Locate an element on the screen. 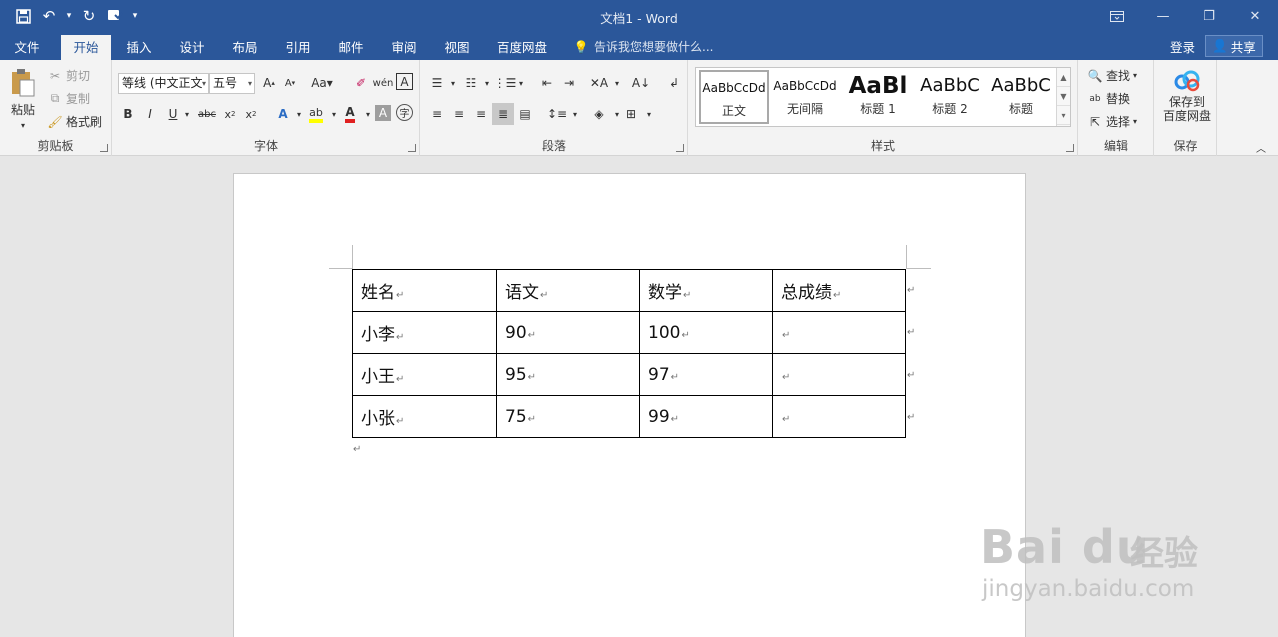 The height and width of the screenshot is (637, 1278). replace-button: ab 替换 is located at coordinates (1108, 98).